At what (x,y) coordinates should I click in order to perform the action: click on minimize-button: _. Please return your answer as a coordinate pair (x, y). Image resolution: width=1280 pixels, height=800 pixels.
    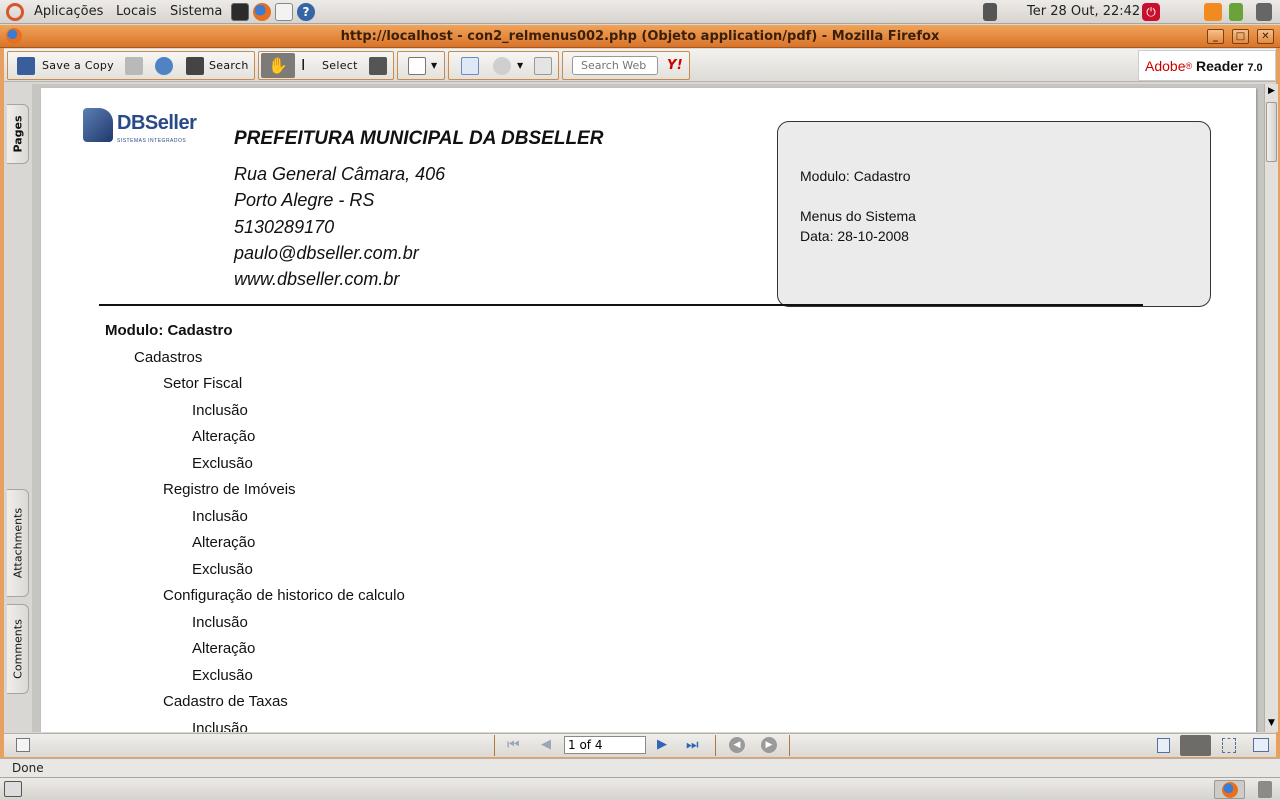
    Looking at the image, I should click on (1215, 36).